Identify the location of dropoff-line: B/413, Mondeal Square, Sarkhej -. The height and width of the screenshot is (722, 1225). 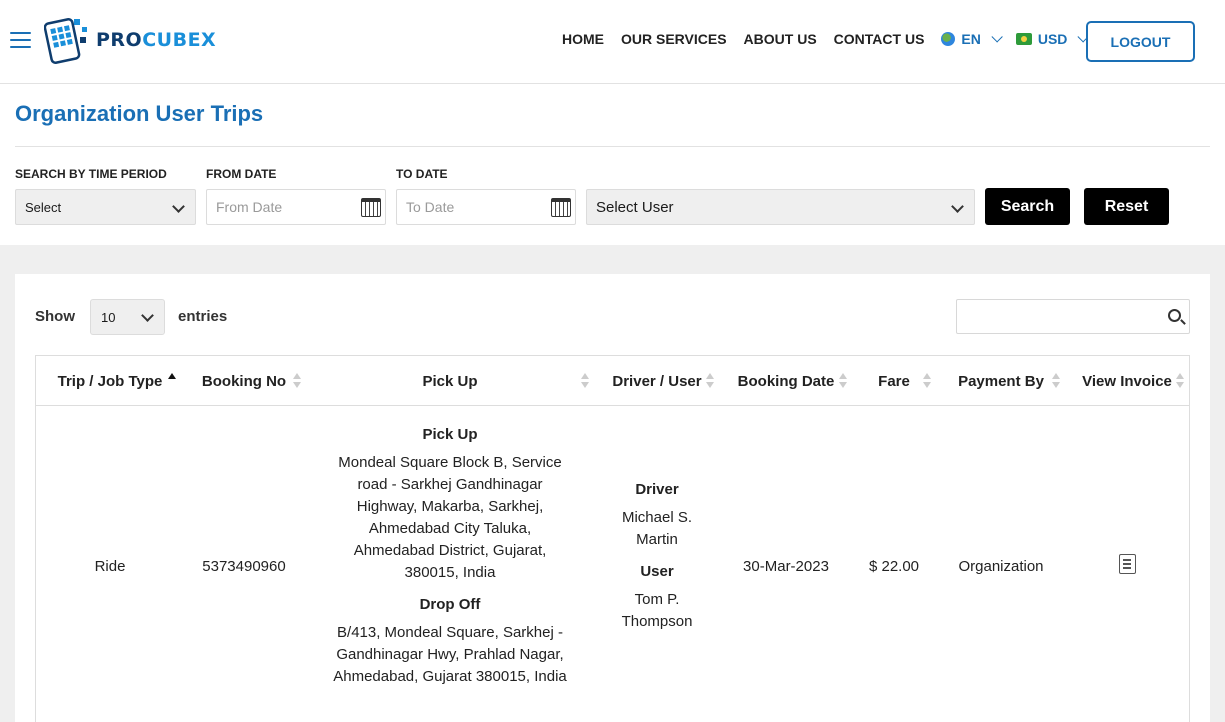
(450, 632).